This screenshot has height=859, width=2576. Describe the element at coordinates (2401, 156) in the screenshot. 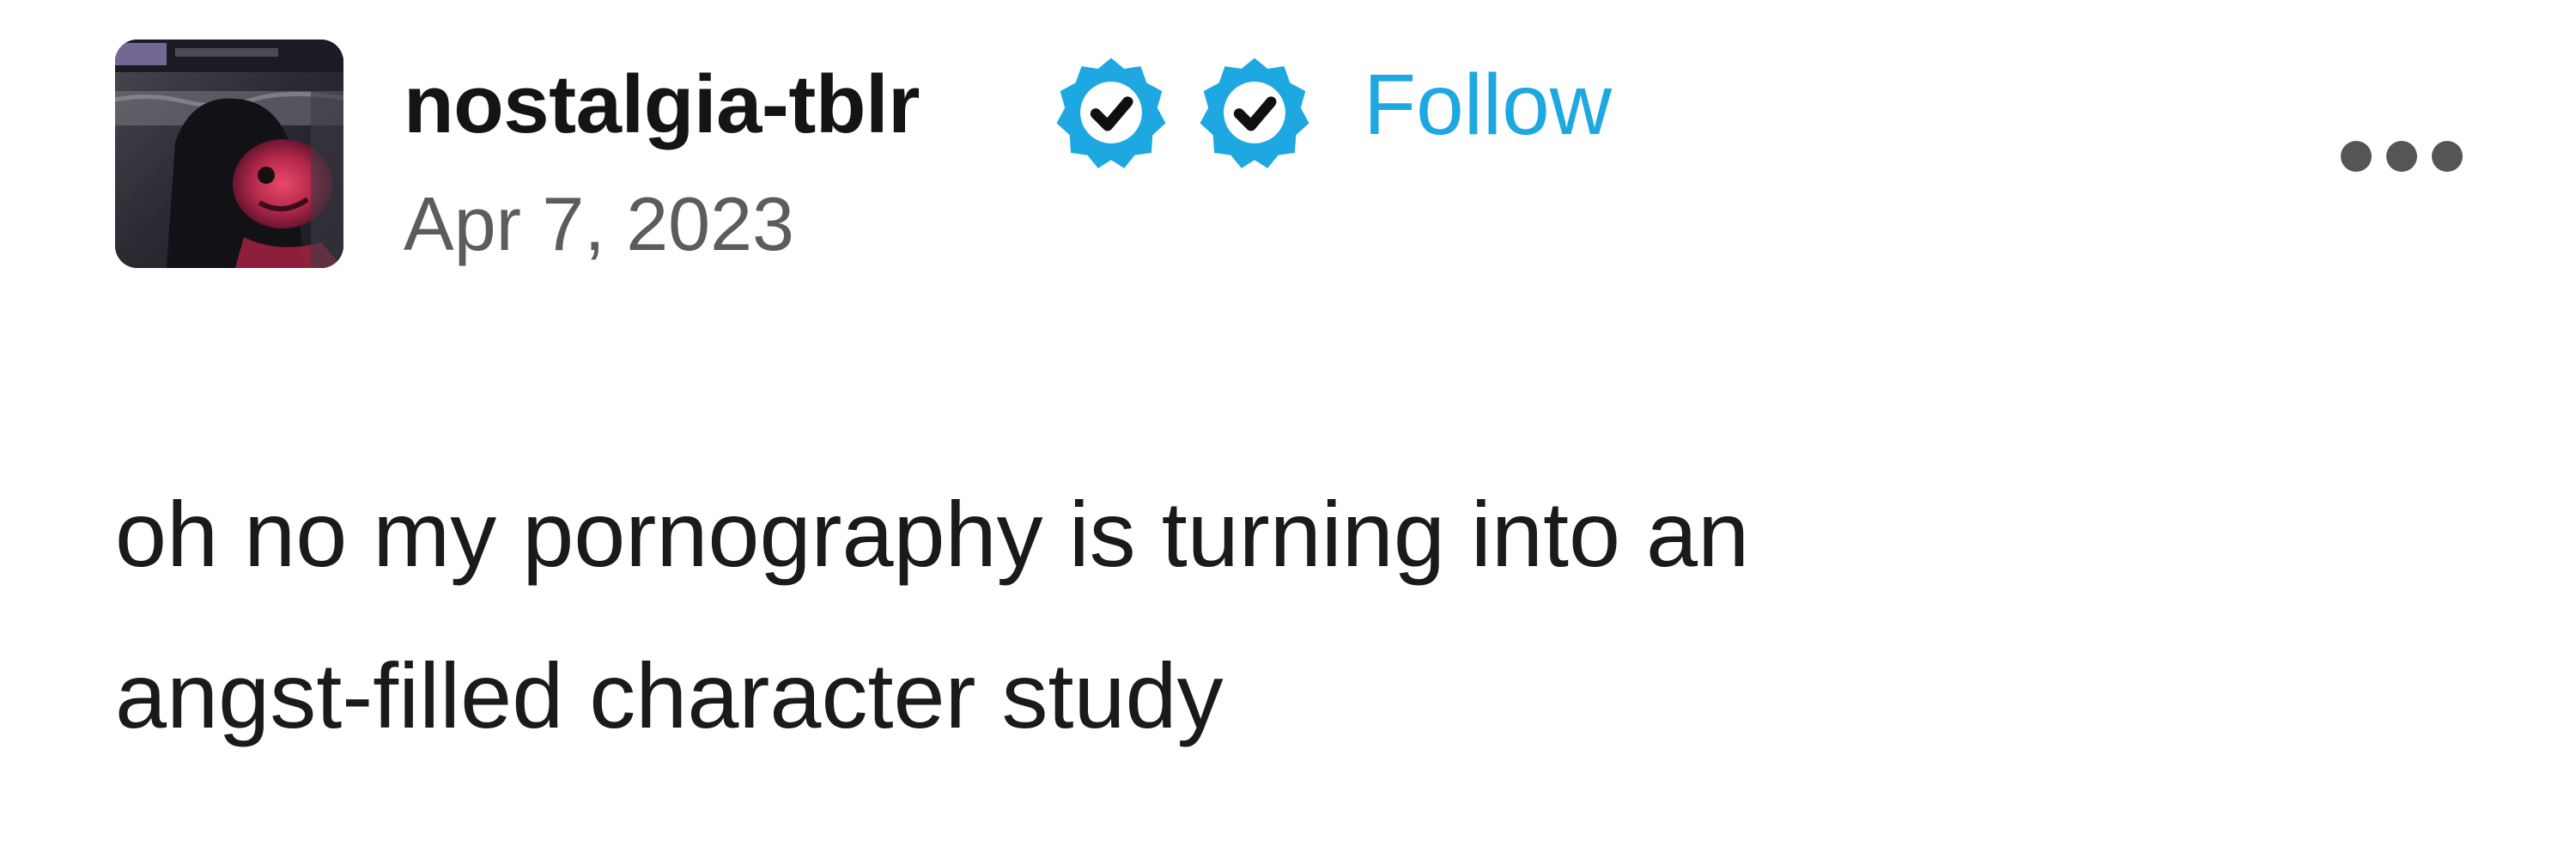

I see `more-horizontal-icon` at that location.